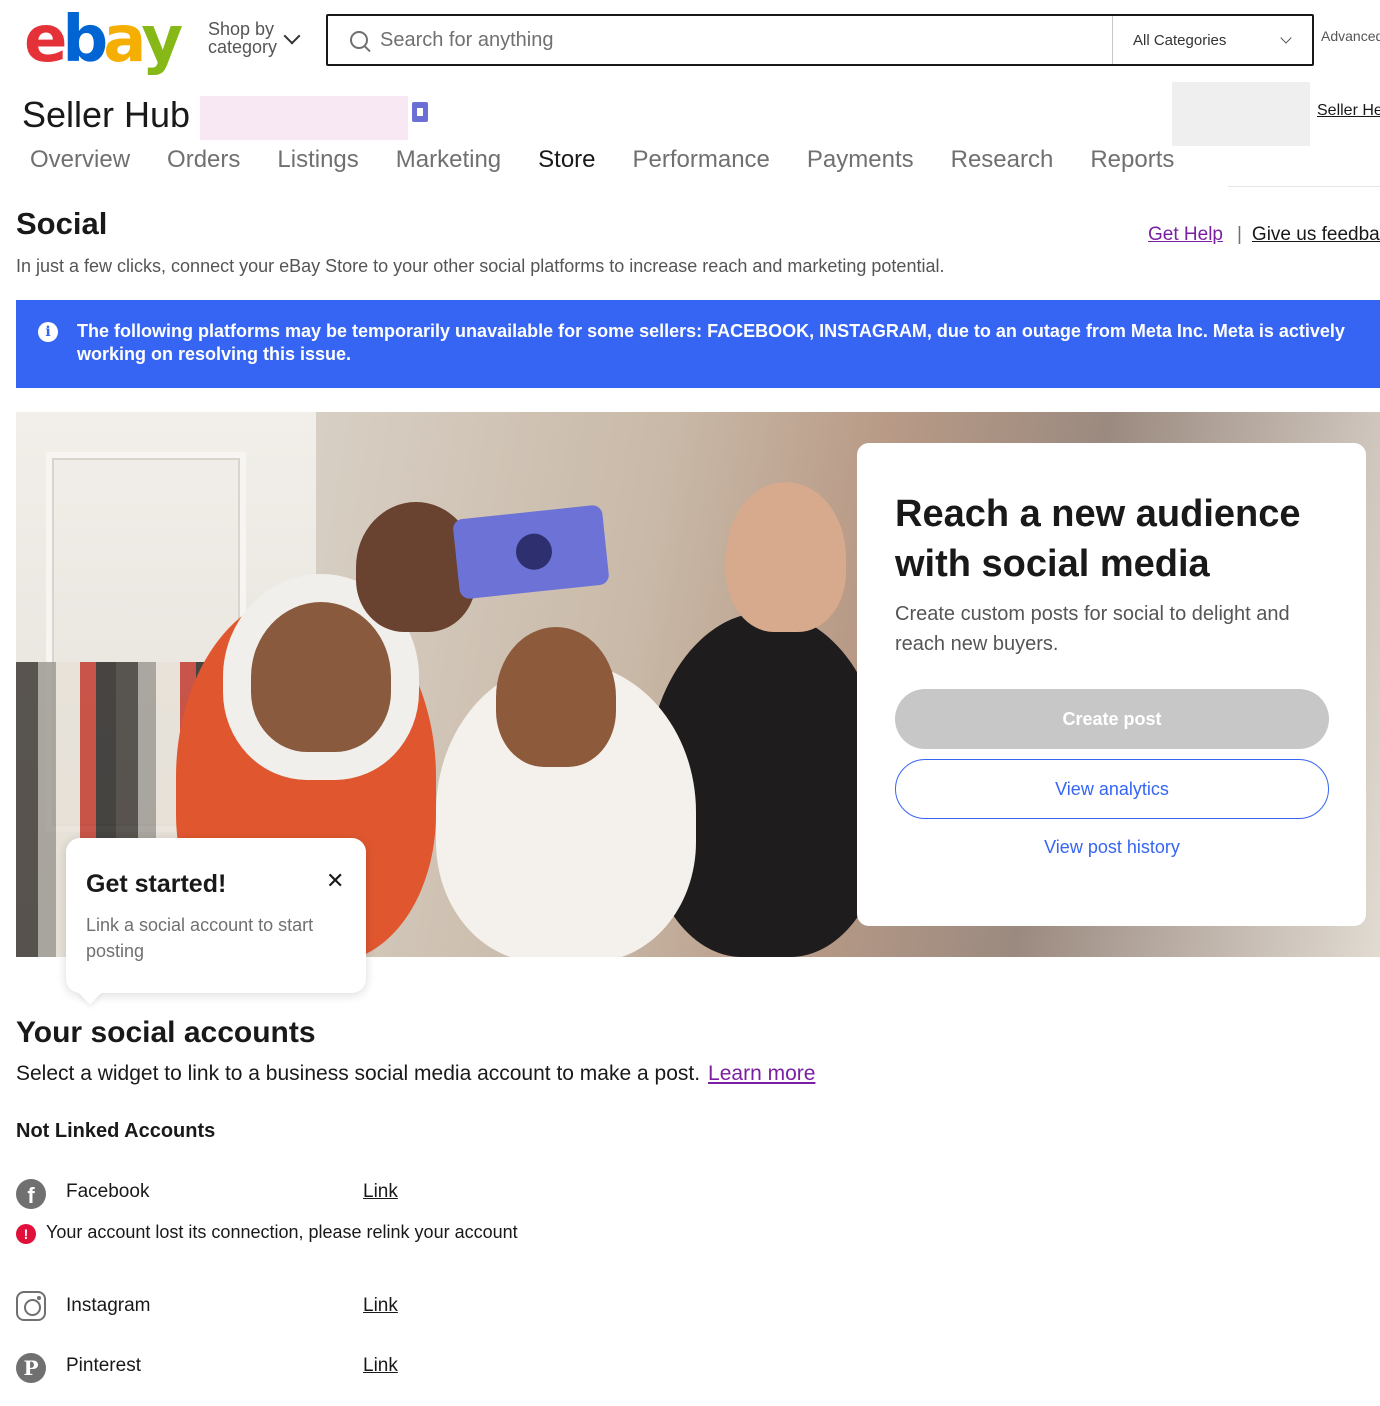 The height and width of the screenshot is (1406, 1380). Describe the element at coordinates (31, 1306) in the screenshot. I see `instagram-icon` at that location.